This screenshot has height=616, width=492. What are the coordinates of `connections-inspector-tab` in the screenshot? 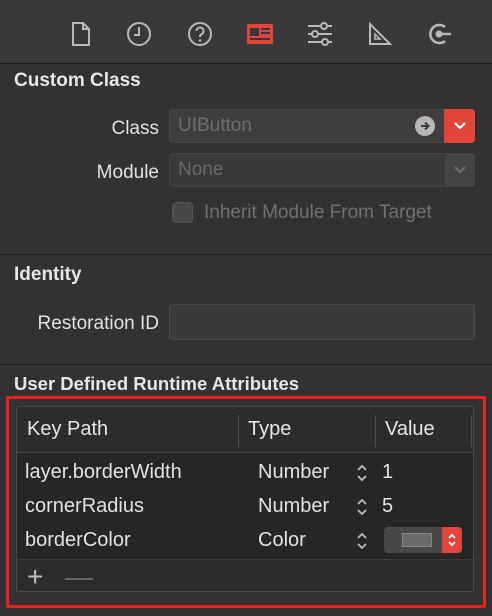 It's located at (439, 34).